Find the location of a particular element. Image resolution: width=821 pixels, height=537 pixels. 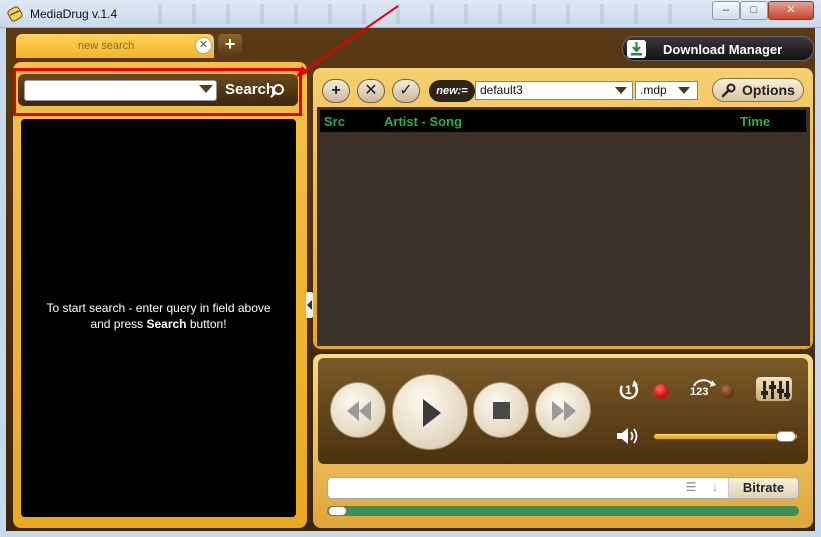

new-playlist-button: new:= is located at coordinates (452, 91).